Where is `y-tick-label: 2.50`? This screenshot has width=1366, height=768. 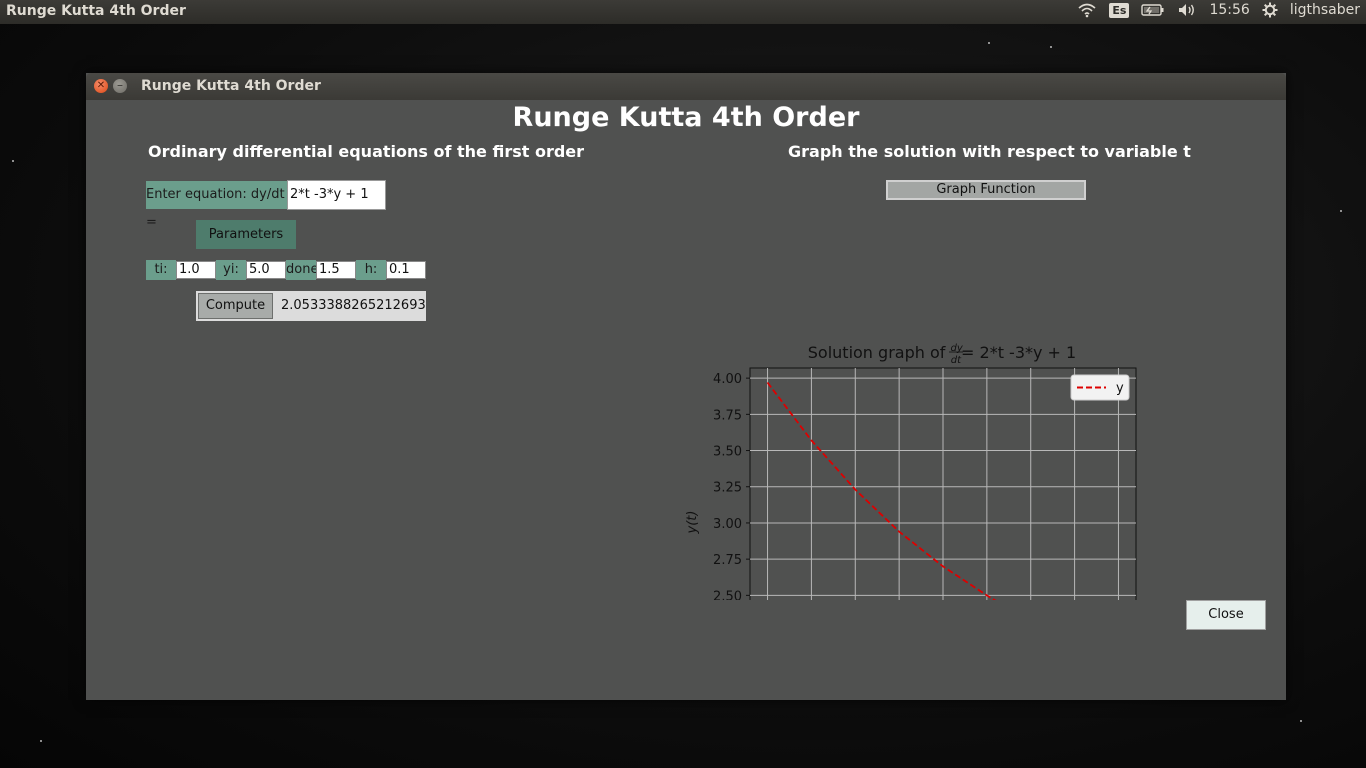
y-tick-label: 2.50 is located at coordinates (727, 594).